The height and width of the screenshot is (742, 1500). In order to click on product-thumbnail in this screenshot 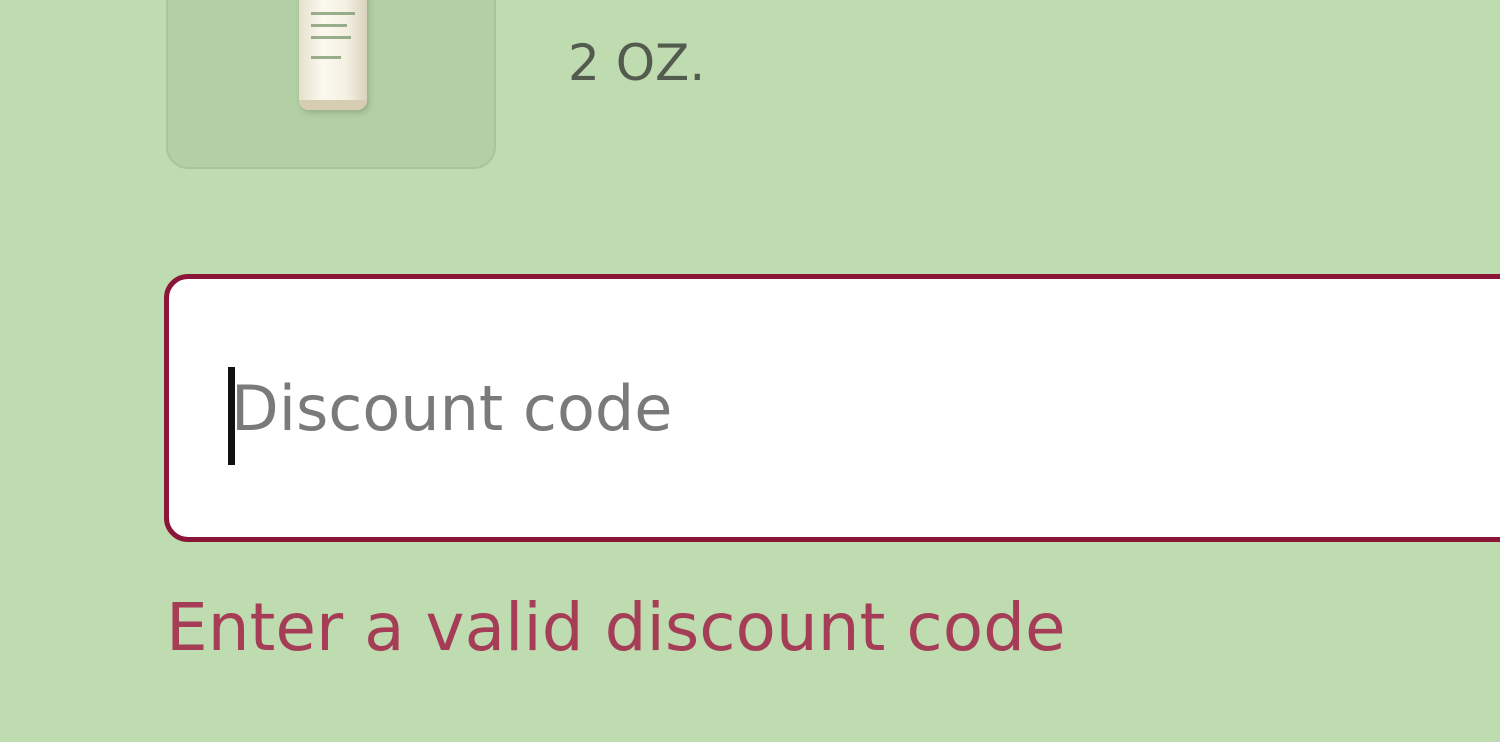, I will do `click(331, 84)`.